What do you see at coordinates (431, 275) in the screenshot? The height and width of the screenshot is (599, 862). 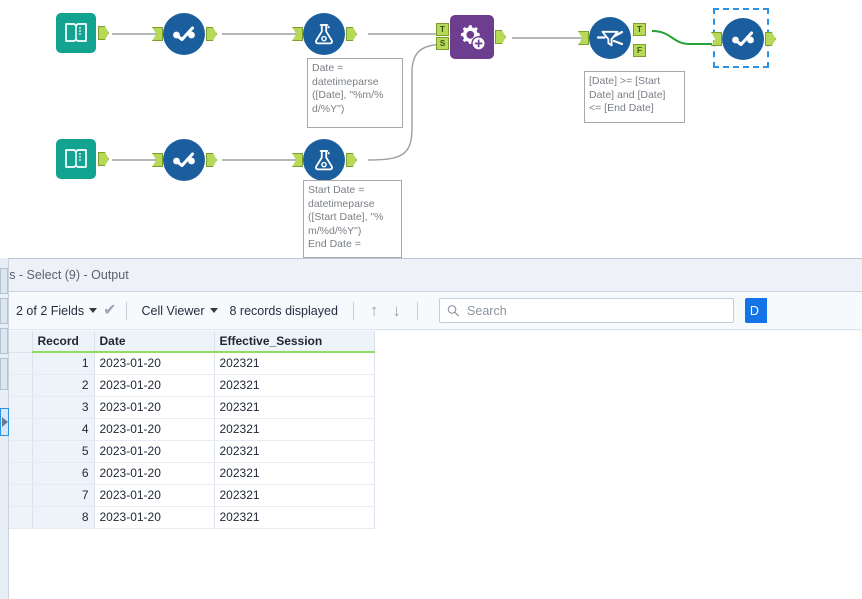 I see `results-panel-header: ults - Select (9) - Output` at bounding box center [431, 275].